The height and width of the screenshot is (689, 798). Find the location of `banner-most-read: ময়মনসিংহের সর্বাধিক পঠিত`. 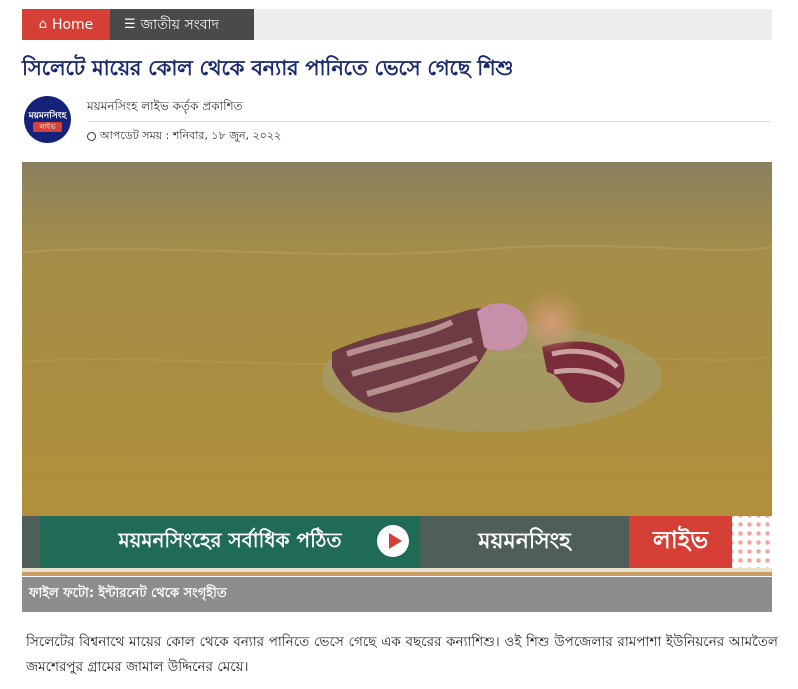

banner-most-read: ময়মনসিংহের সর্বাধিক পঠিত is located at coordinates (230, 542).